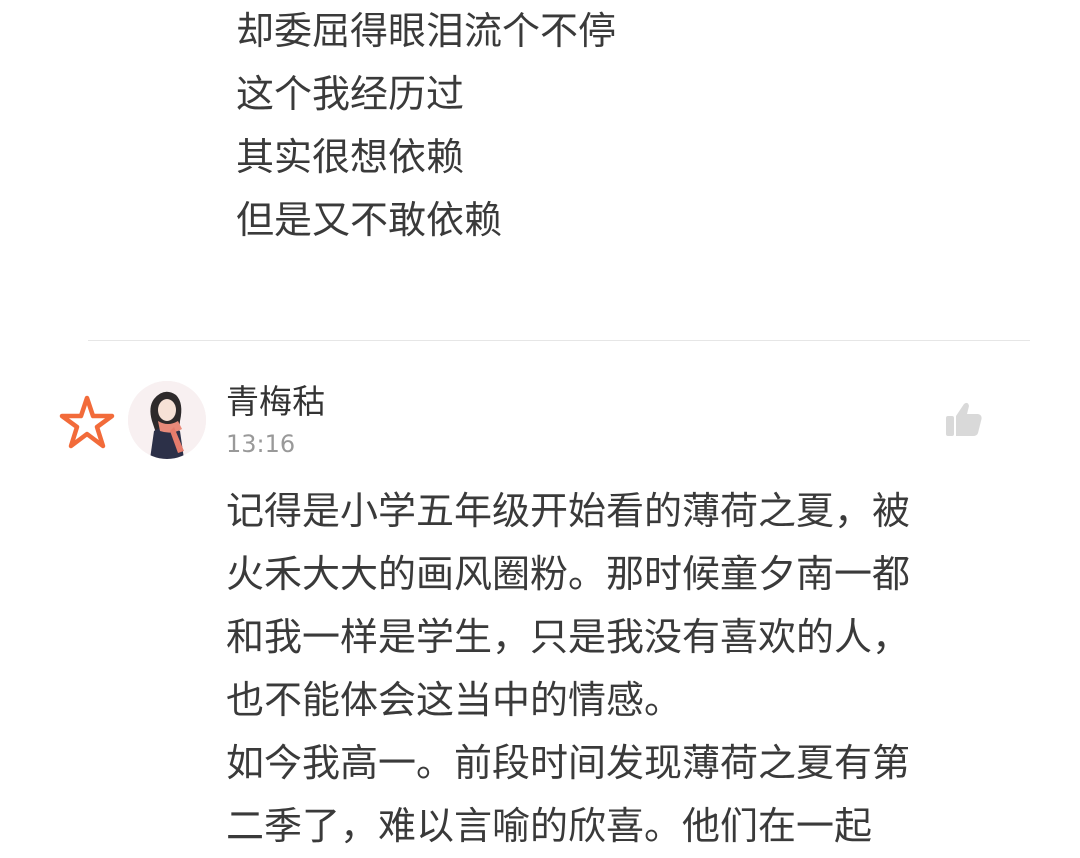 The height and width of the screenshot is (858, 1080). What do you see at coordinates (549, 826) in the screenshot?
I see `comment-line: 二季了，难以言喻的欣喜。他们在一起` at bounding box center [549, 826].